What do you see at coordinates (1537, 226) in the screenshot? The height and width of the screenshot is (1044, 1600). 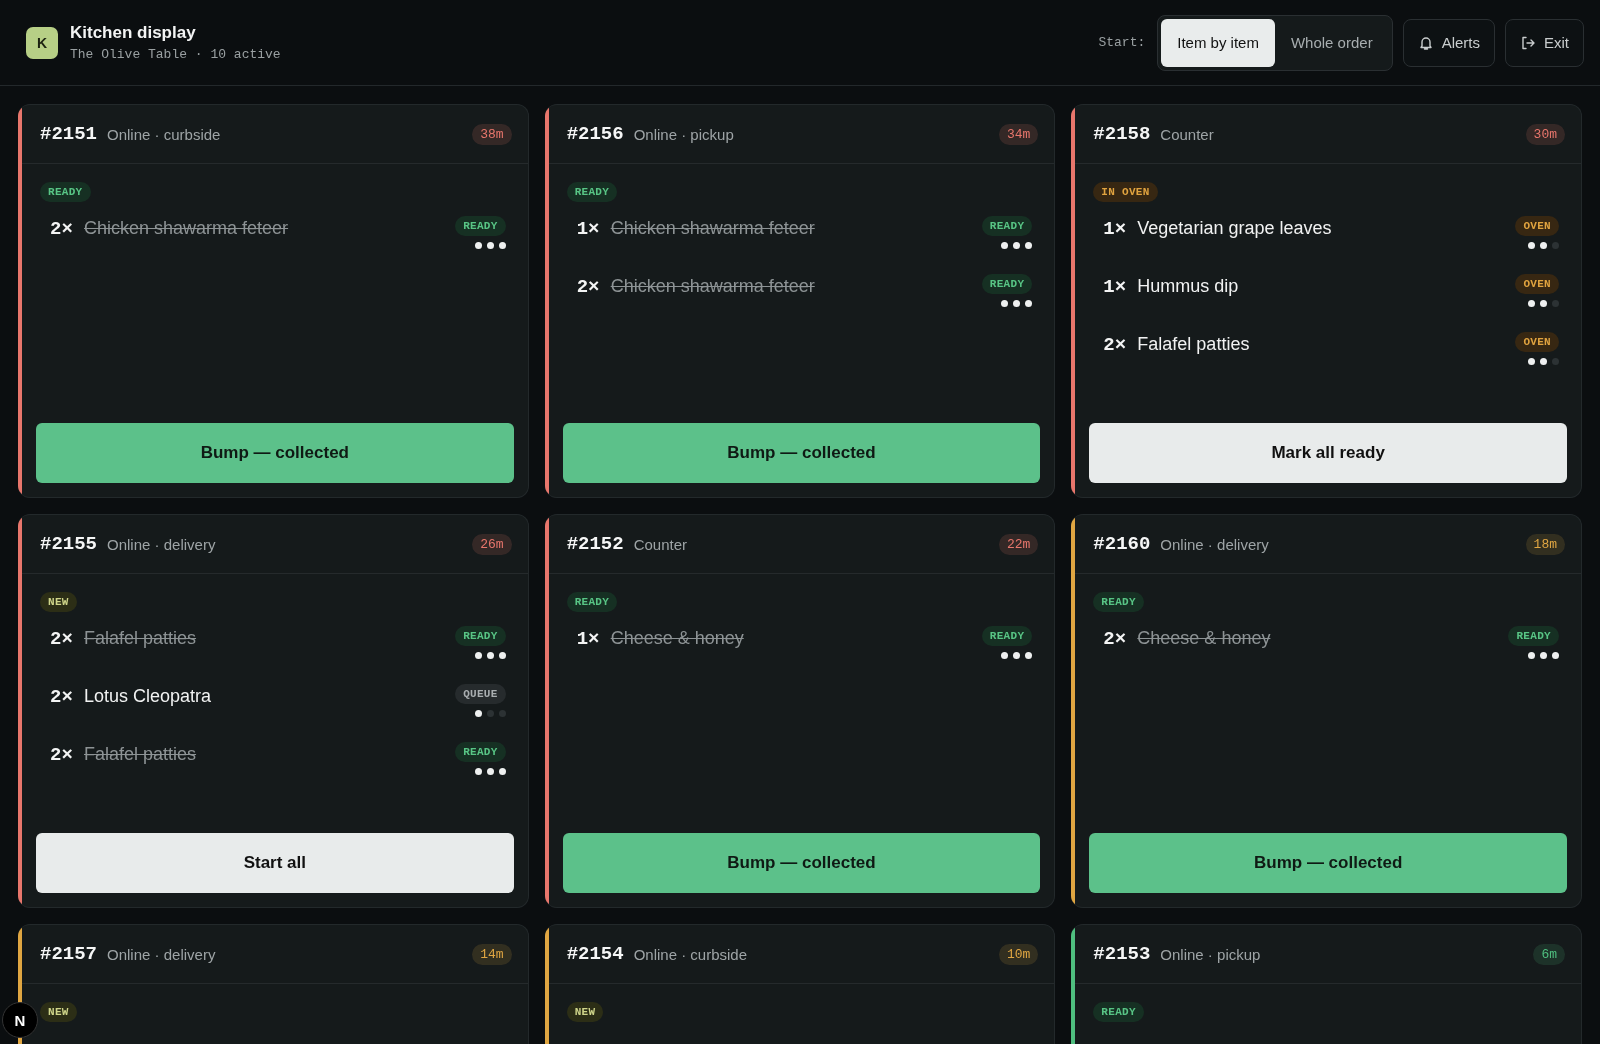 I see `item-status-badge: OVEN` at bounding box center [1537, 226].